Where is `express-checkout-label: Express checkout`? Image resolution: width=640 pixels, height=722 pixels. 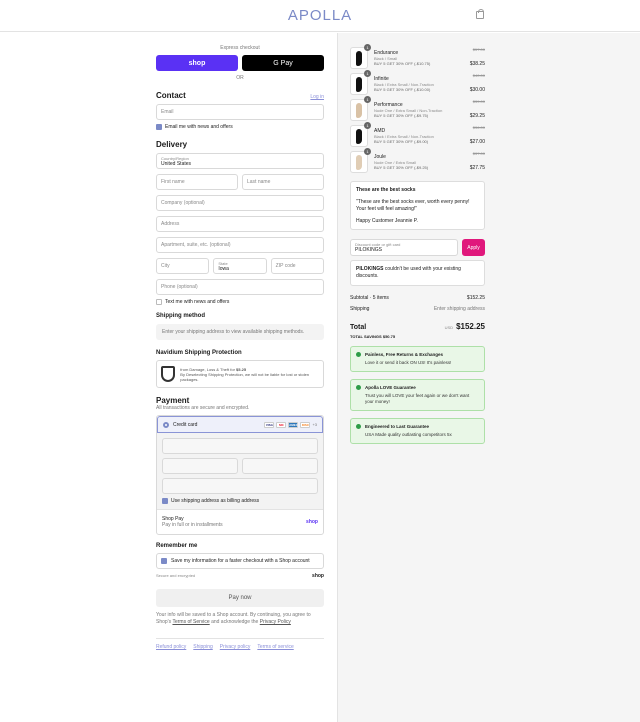 express-checkout-label: Express checkout is located at coordinates (240, 48).